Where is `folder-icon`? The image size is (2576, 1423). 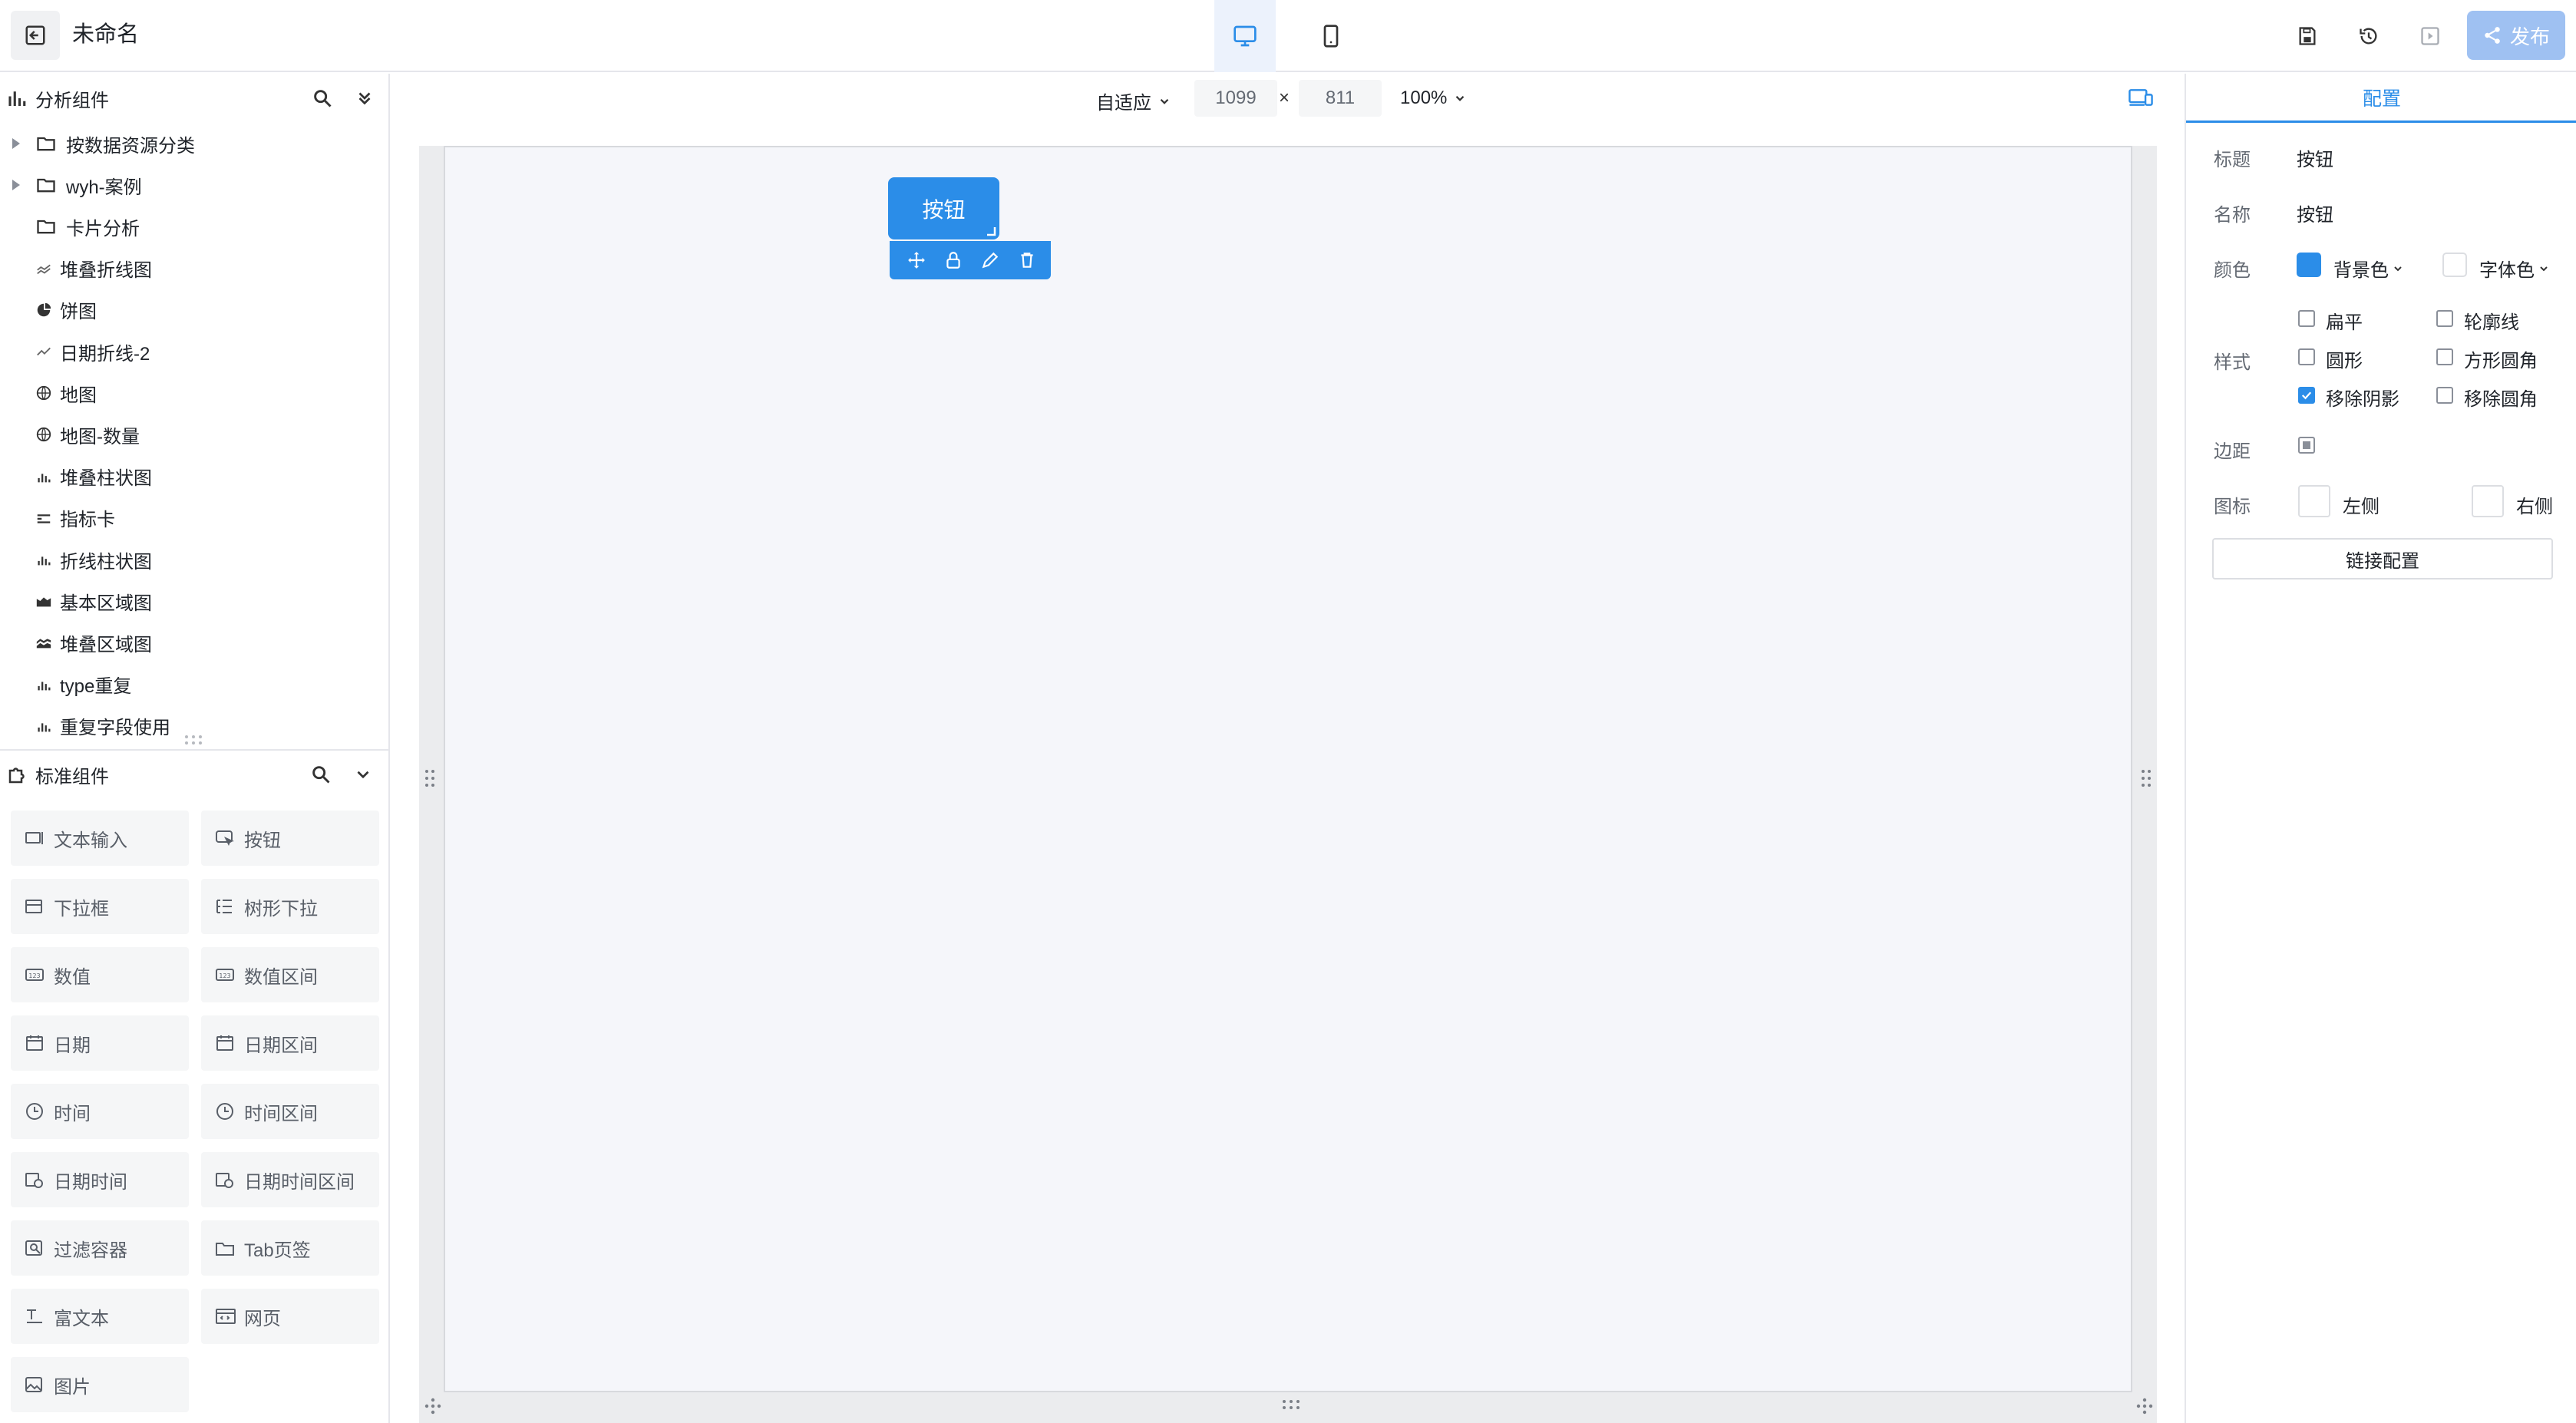
folder-icon is located at coordinates (46, 185).